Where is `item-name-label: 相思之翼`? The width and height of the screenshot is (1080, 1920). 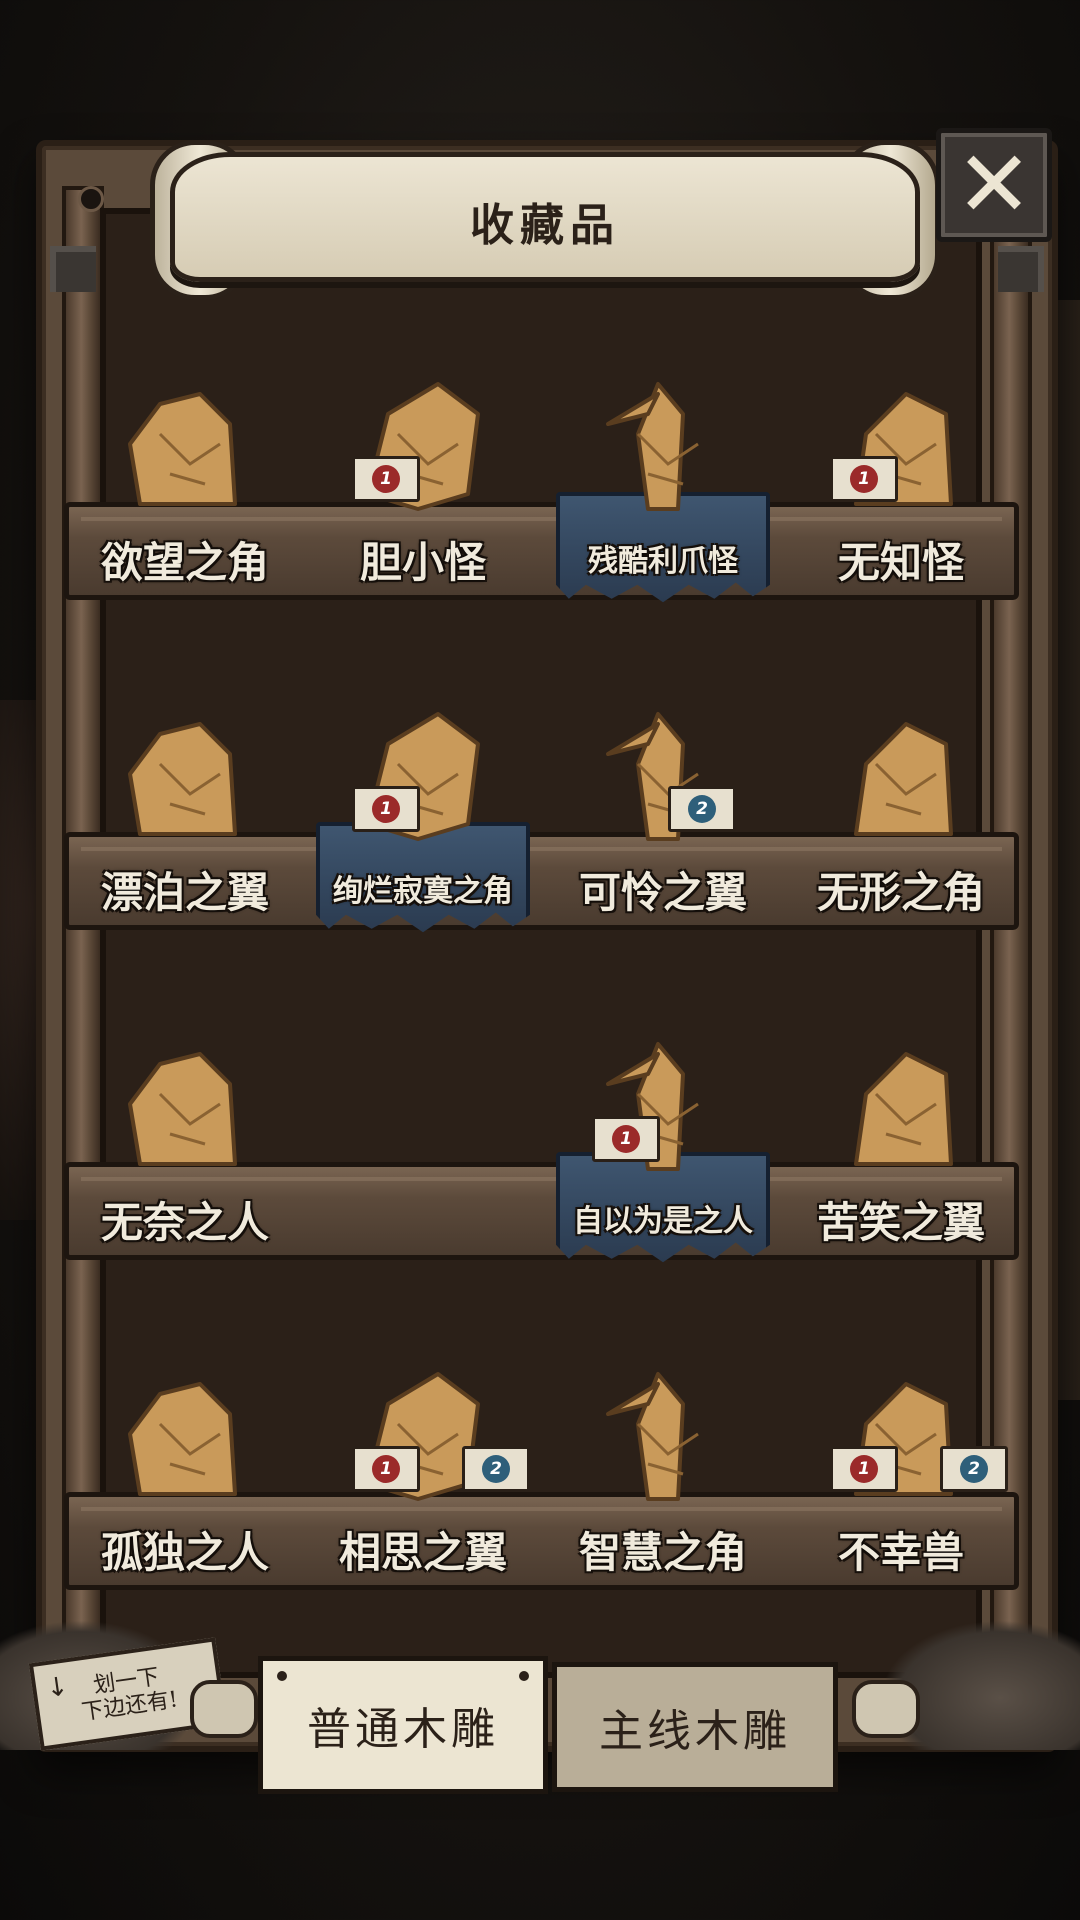 item-name-label: 相思之翼 is located at coordinates (422, 1552).